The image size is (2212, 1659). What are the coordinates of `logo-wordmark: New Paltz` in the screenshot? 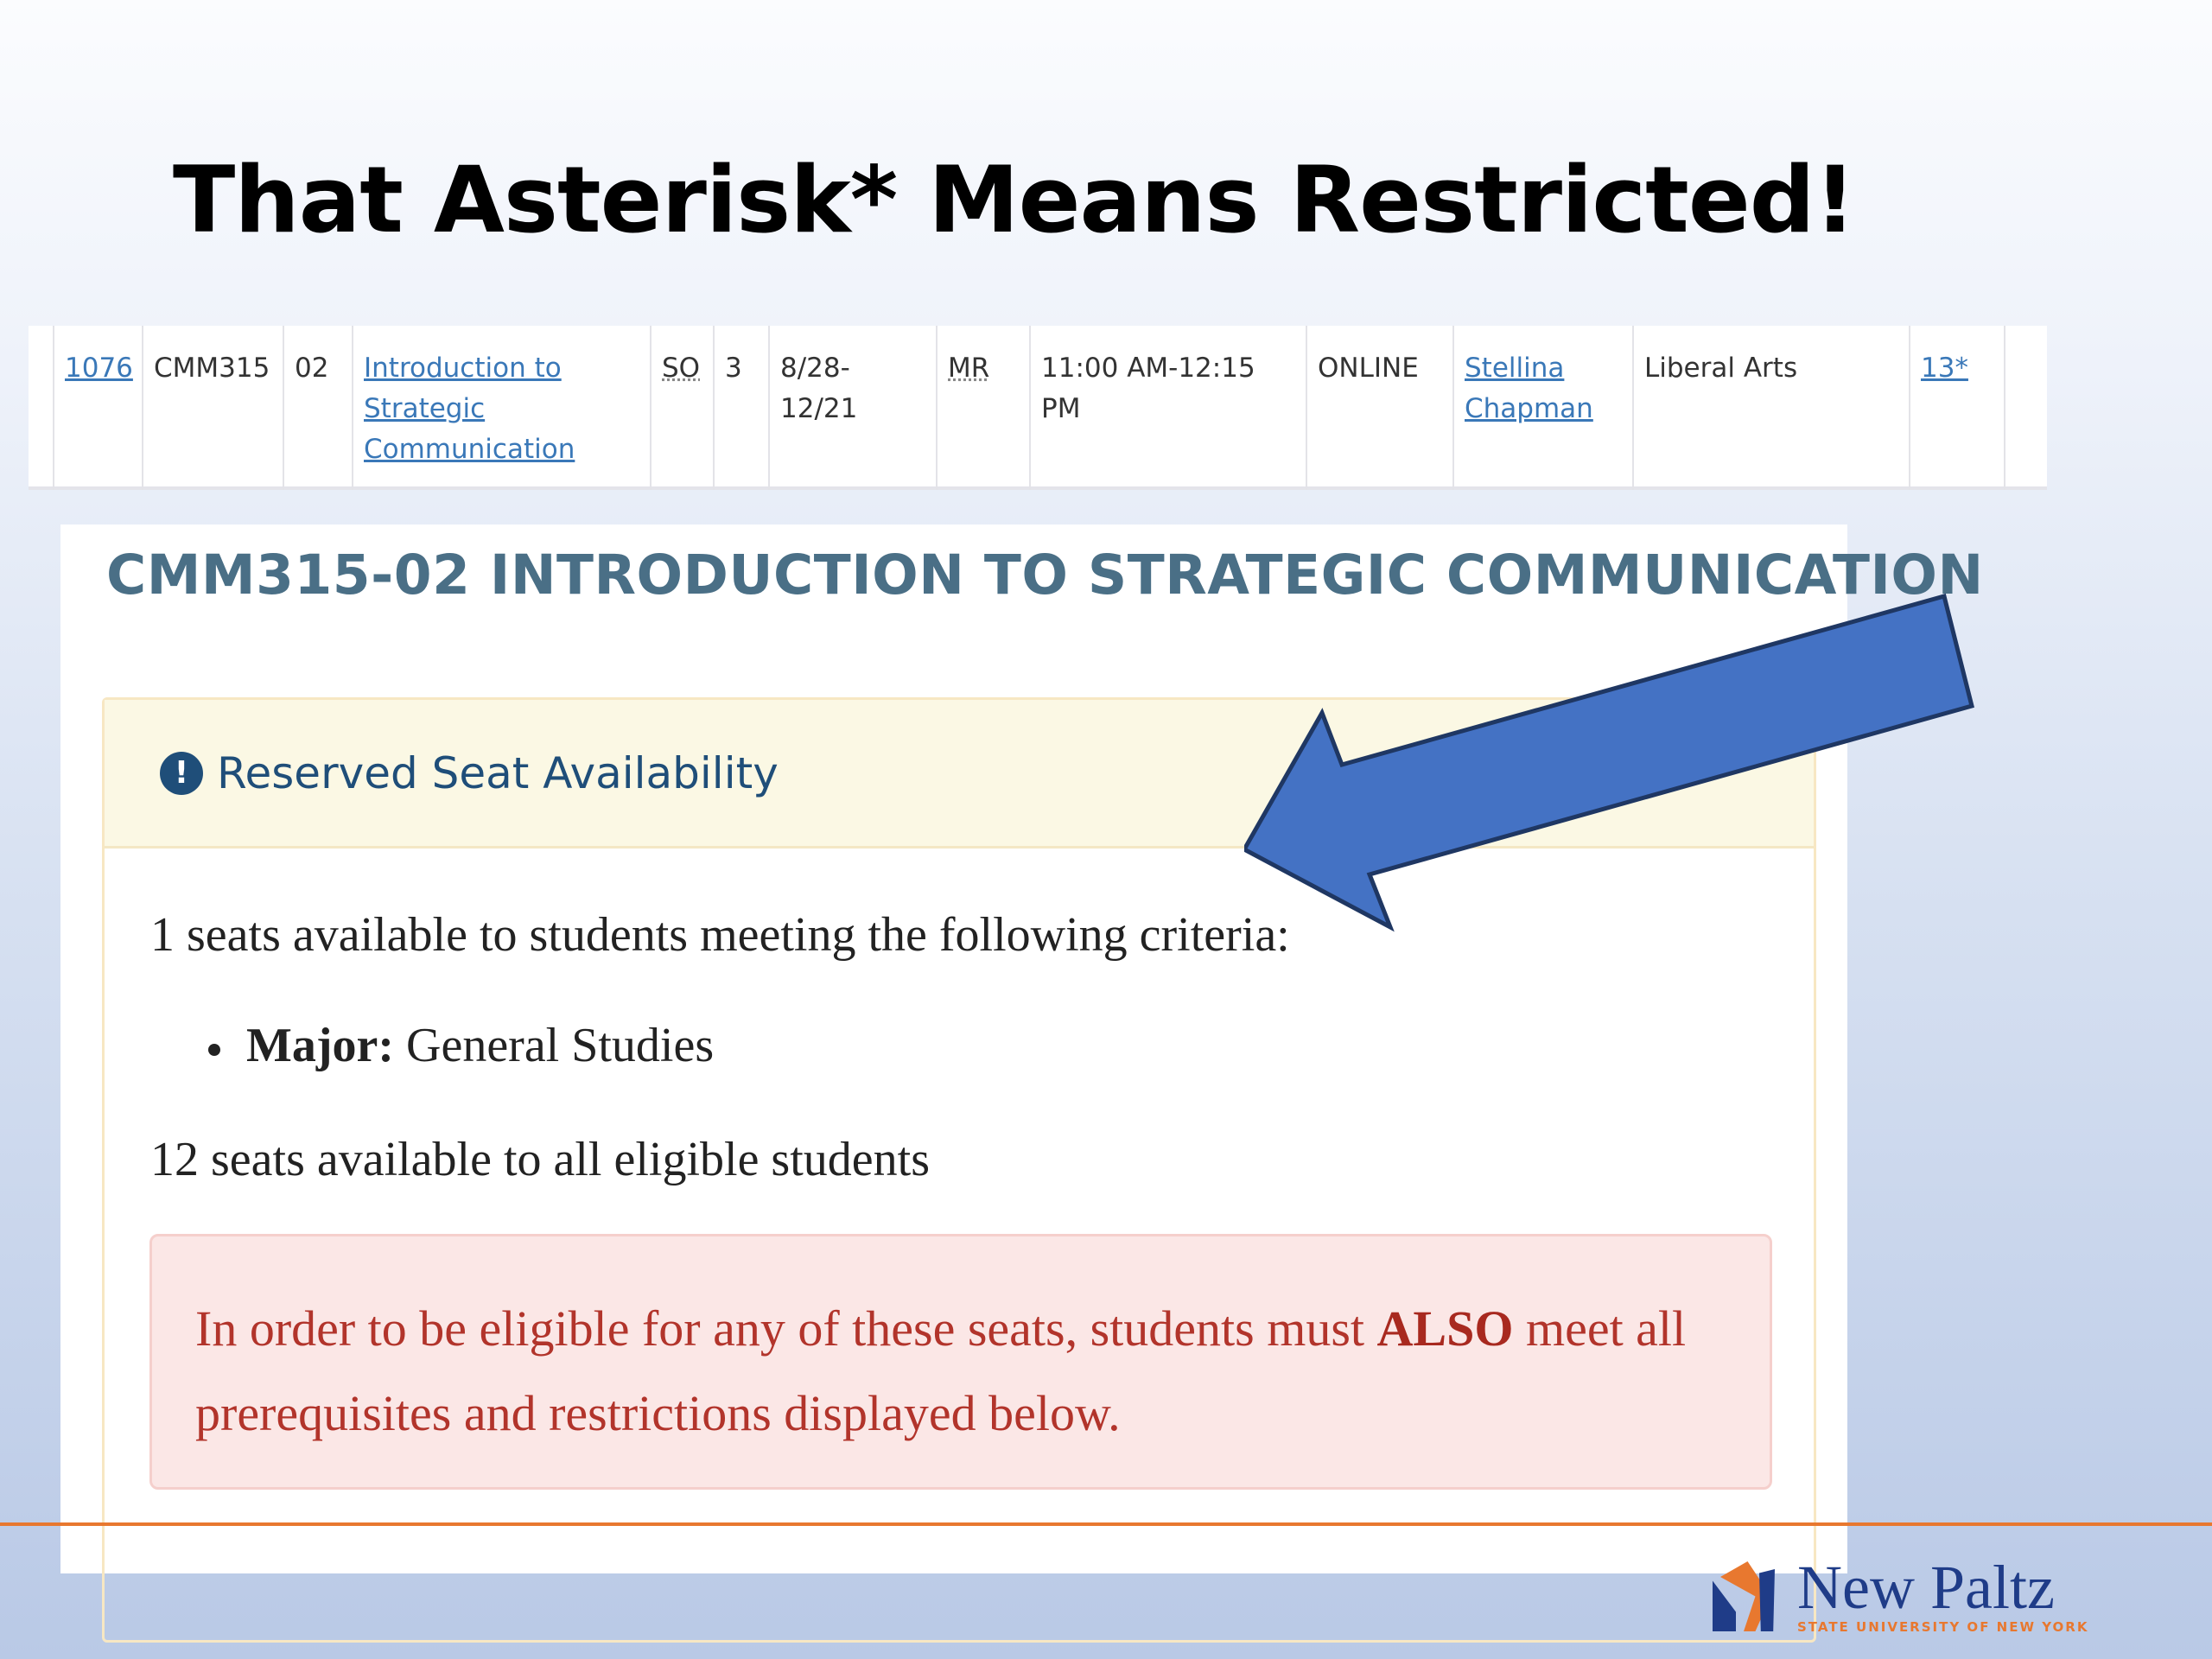 It's located at (1926, 1587).